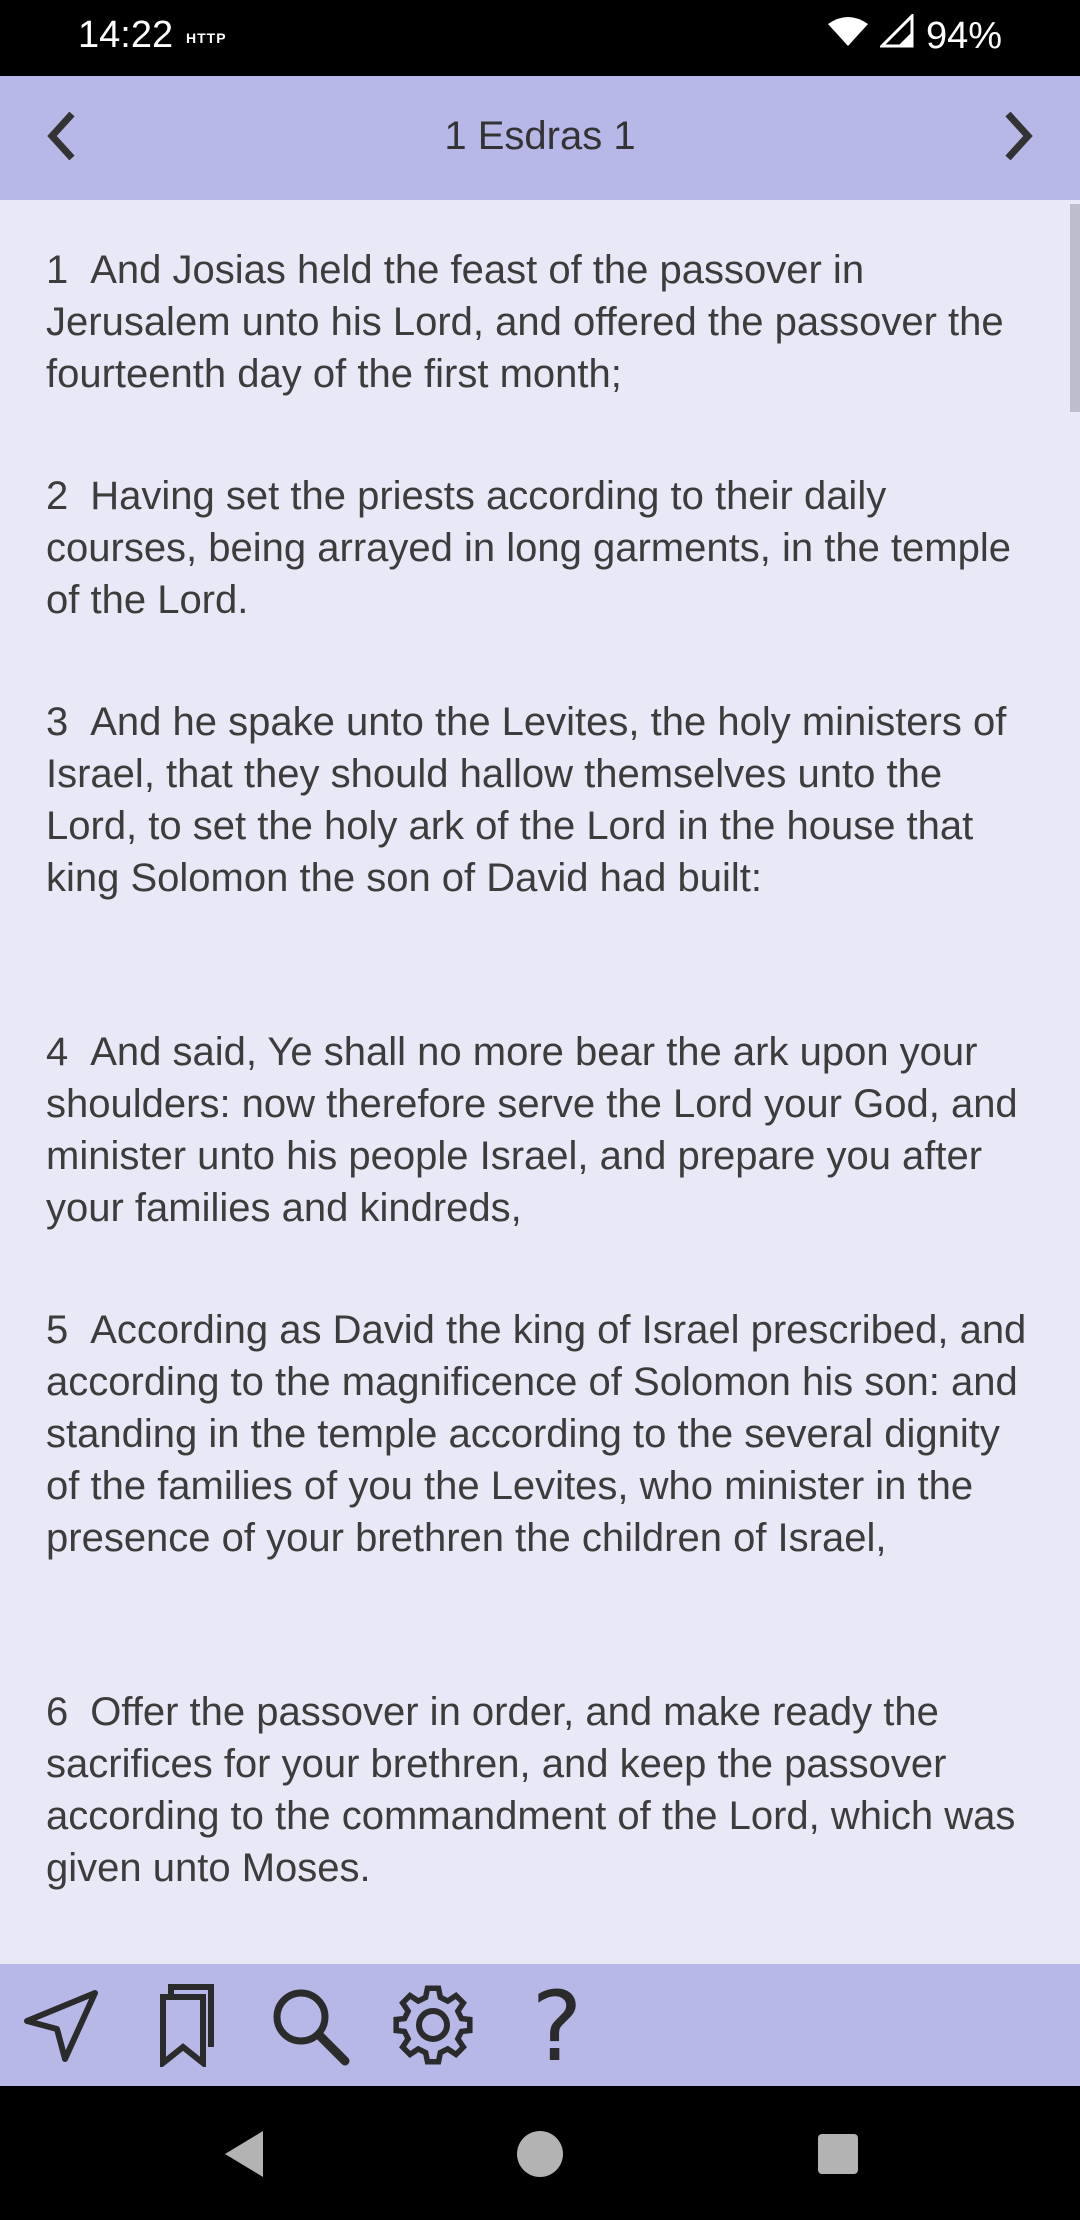 The width and height of the screenshot is (1080, 2220). I want to click on app-bar: 1 Esdras 1, so click(540, 138).